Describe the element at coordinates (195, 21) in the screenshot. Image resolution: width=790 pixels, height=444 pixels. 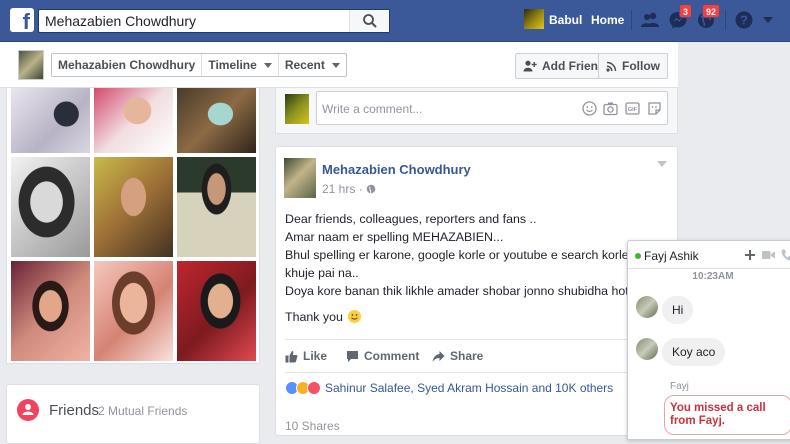
I see `search-input` at that location.